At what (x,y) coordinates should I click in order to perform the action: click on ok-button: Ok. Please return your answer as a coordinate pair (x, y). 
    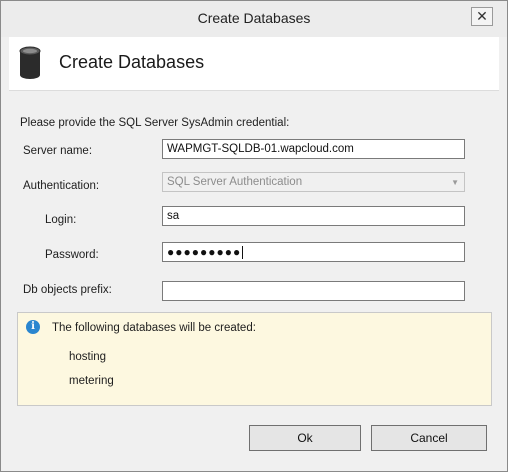
    Looking at the image, I should click on (305, 438).